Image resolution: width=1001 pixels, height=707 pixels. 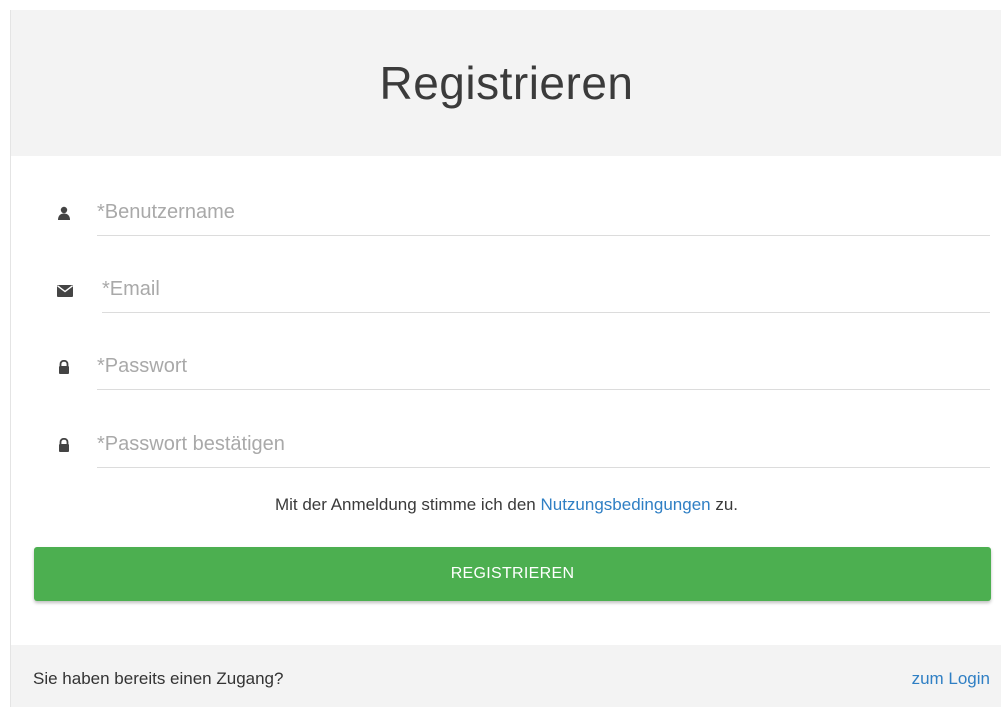 I want to click on password-confirm-field-row, so click(x=506, y=440).